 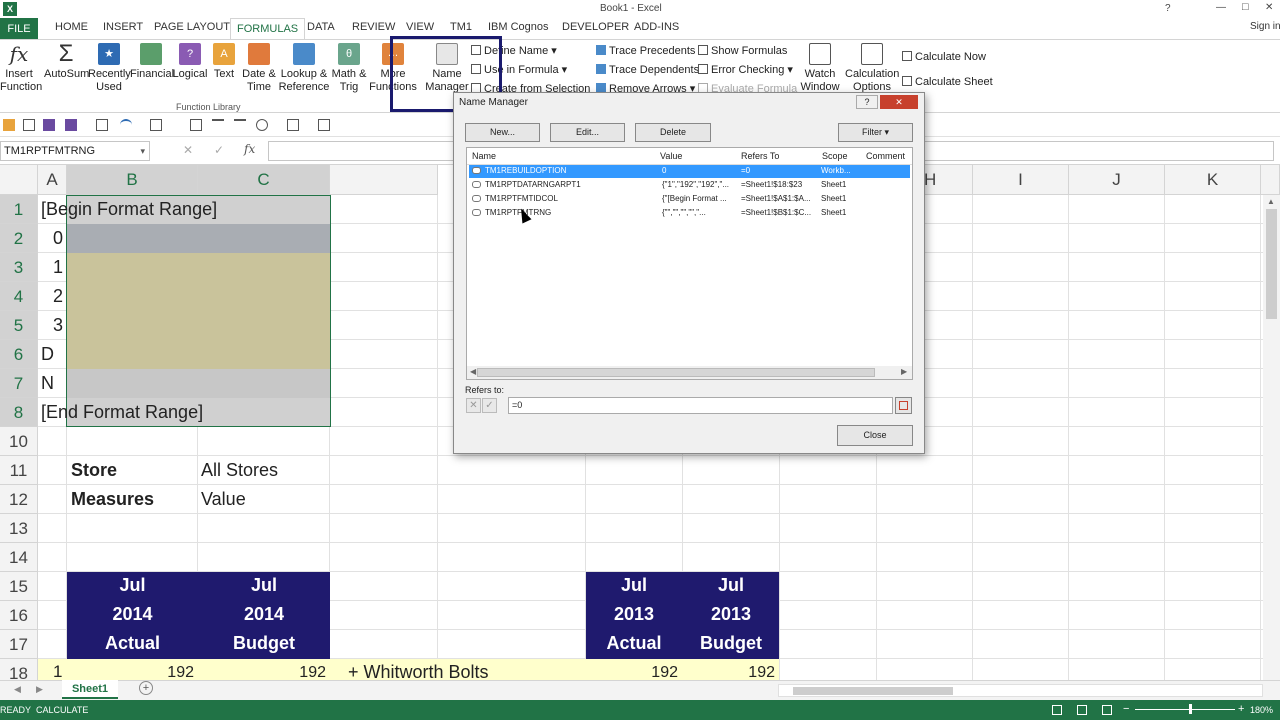 What do you see at coordinates (219, 150) in the screenshot?
I see `enter-icon: ✓` at bounding box center [219, 150].